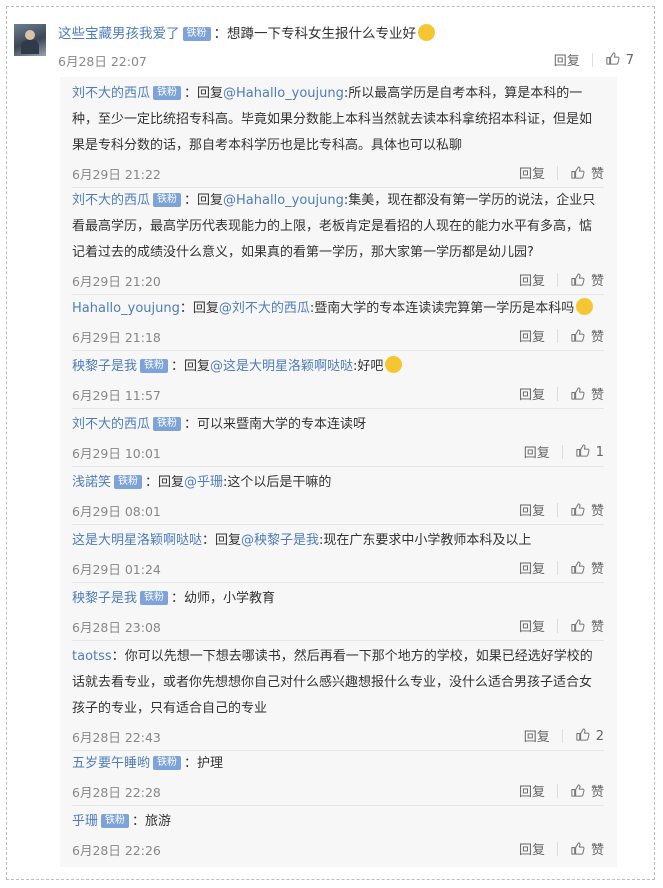  Describe the element at coordinates (85, 821) in the screenshot. I see `reply-username: 乎珊` at that location.